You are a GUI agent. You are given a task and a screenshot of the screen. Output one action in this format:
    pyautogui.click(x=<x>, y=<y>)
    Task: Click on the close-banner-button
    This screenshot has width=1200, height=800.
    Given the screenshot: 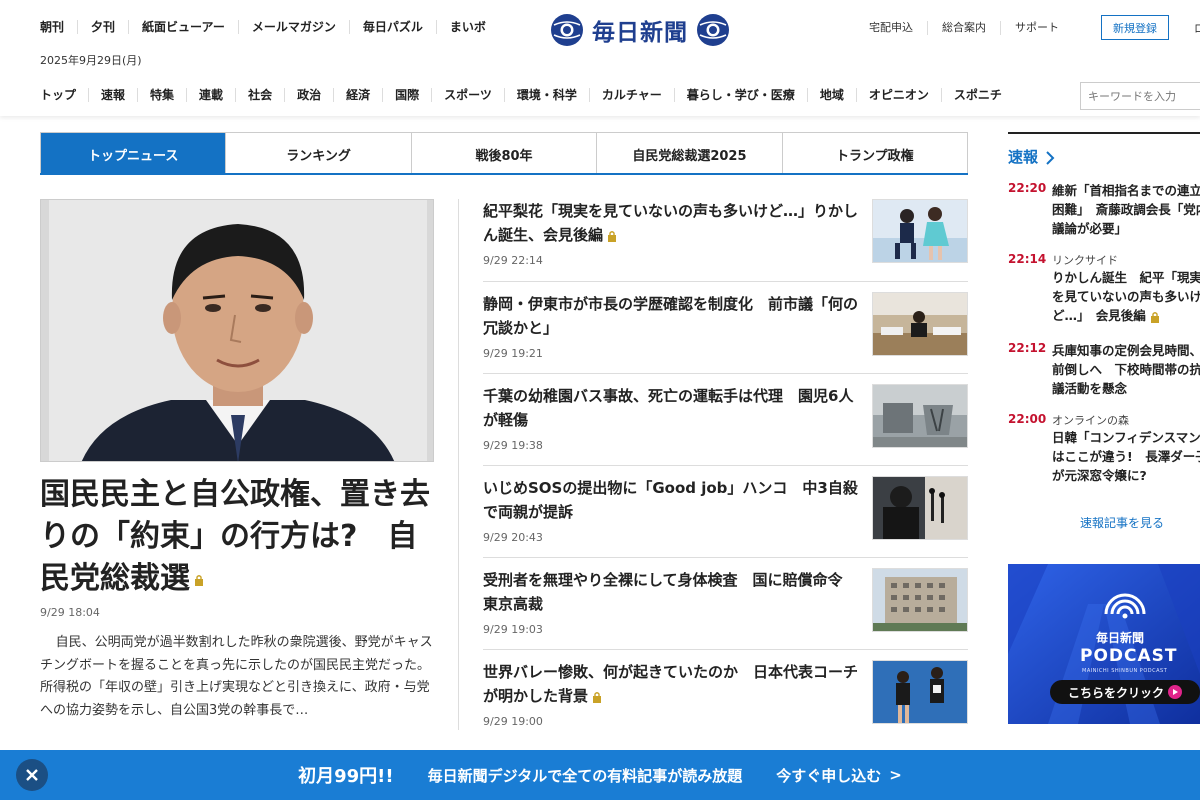 What is the action you would take?
    pyautogui.click(x=32, y=775)
    